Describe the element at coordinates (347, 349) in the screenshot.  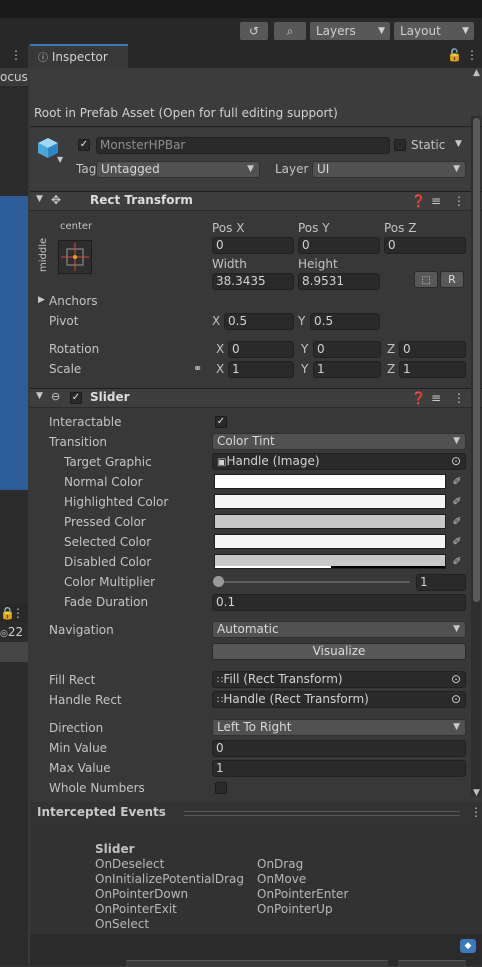
I see `rot-y-field: 0` at that location.